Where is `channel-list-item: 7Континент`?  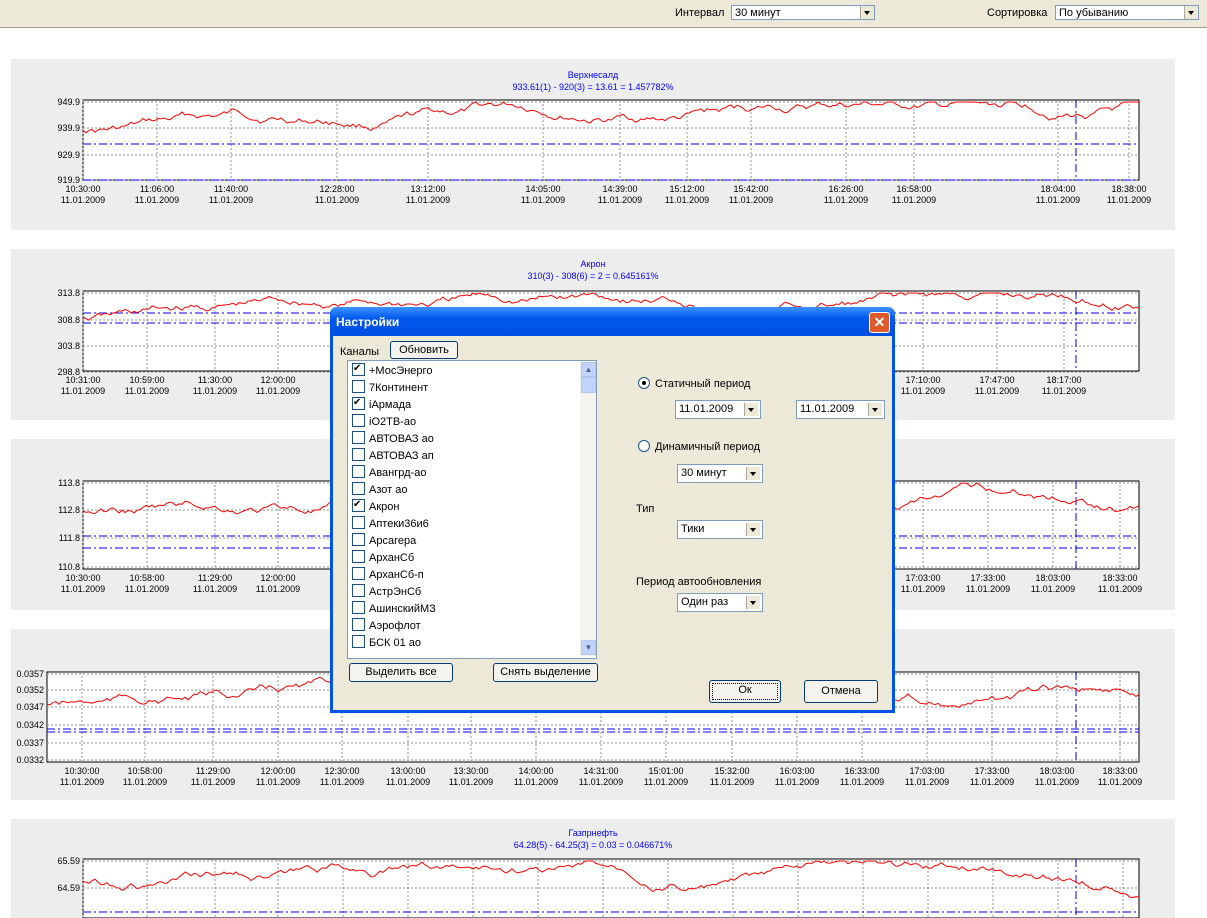 channel-list-item: 7Континент is located at coordinates (390, 388).